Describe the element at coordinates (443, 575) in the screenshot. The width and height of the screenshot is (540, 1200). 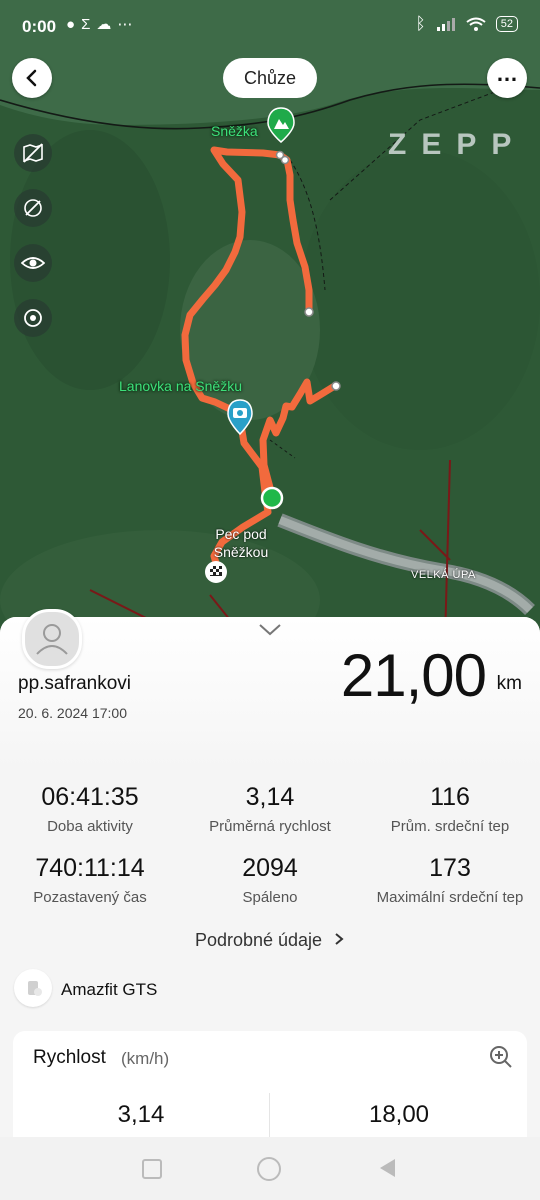
I see `map-label-valley: VELKÁ ÚPA` at that location.